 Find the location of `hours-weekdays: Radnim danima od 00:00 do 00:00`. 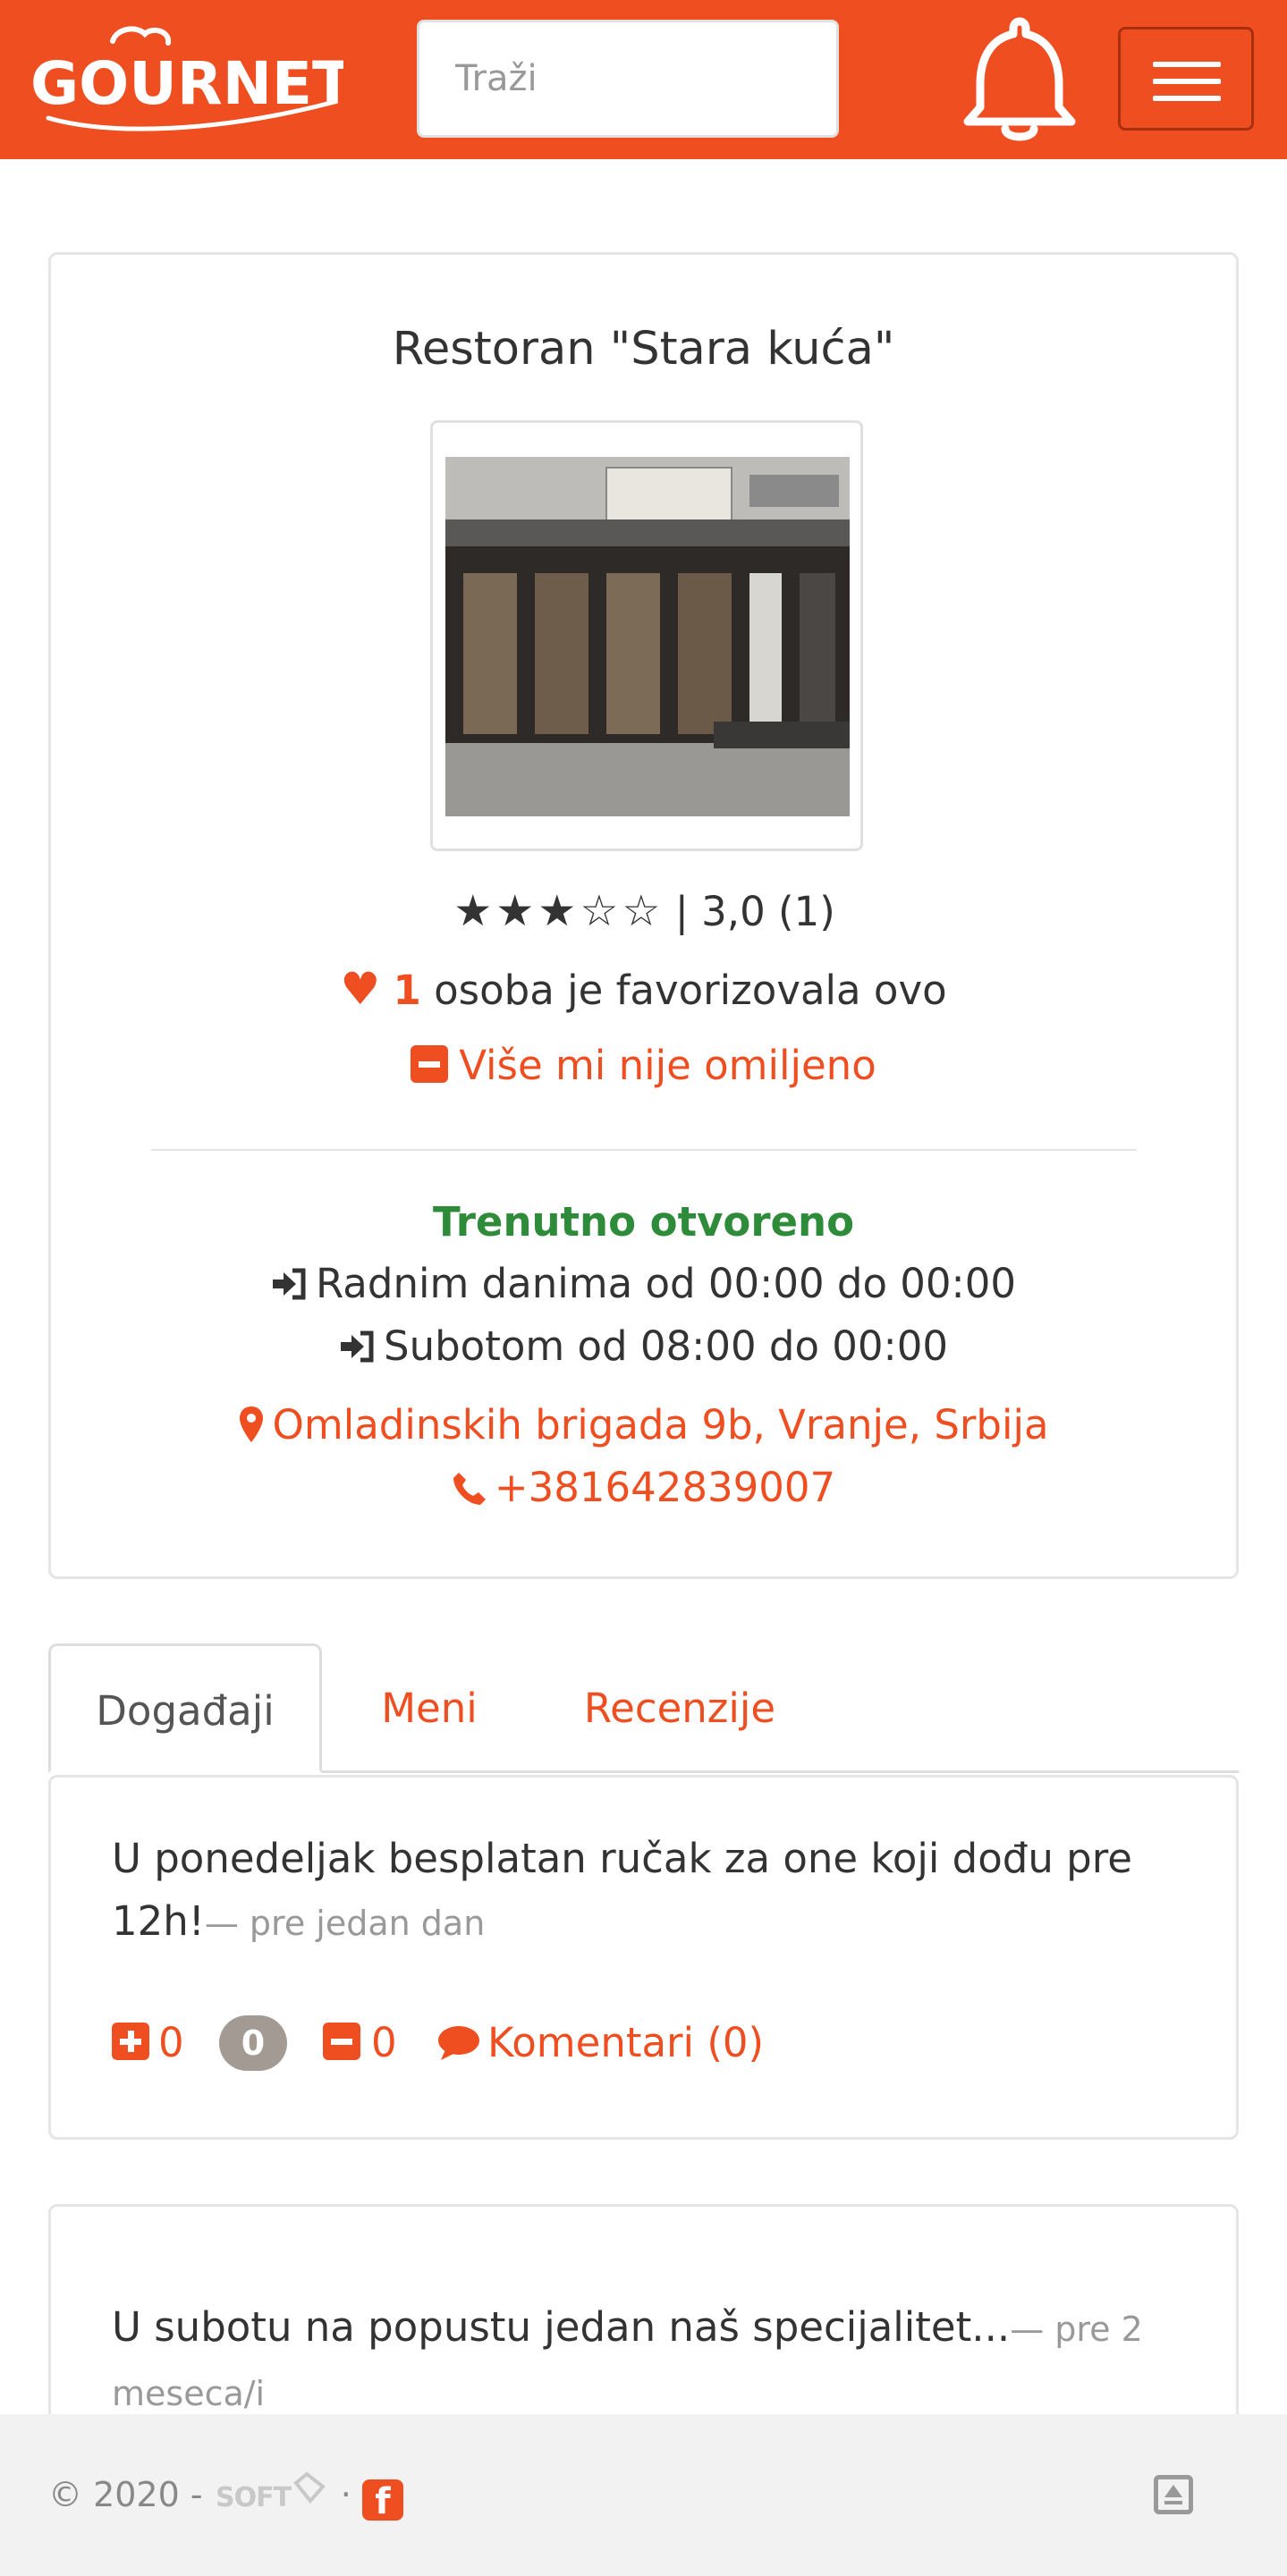

hours-weekdays: Radnim danima od 00:00 do 00:00 is located at coordinates (643, 1283).